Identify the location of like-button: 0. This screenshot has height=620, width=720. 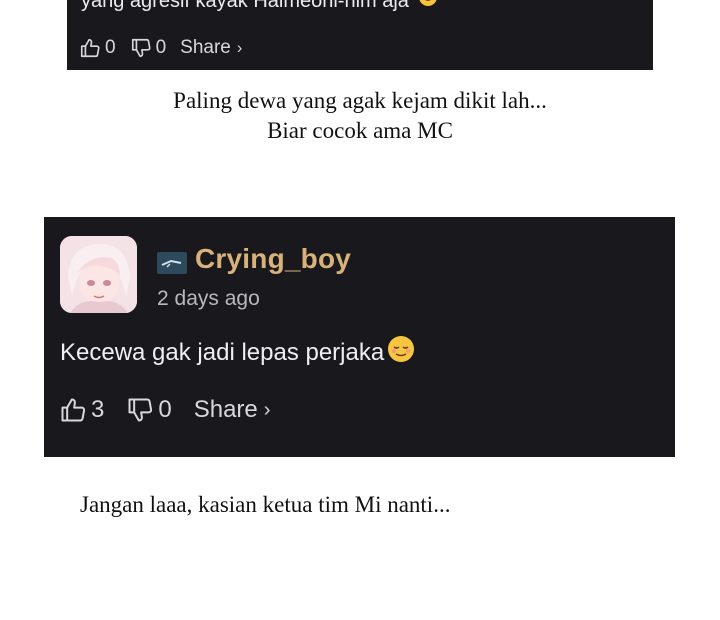
(97, 48).